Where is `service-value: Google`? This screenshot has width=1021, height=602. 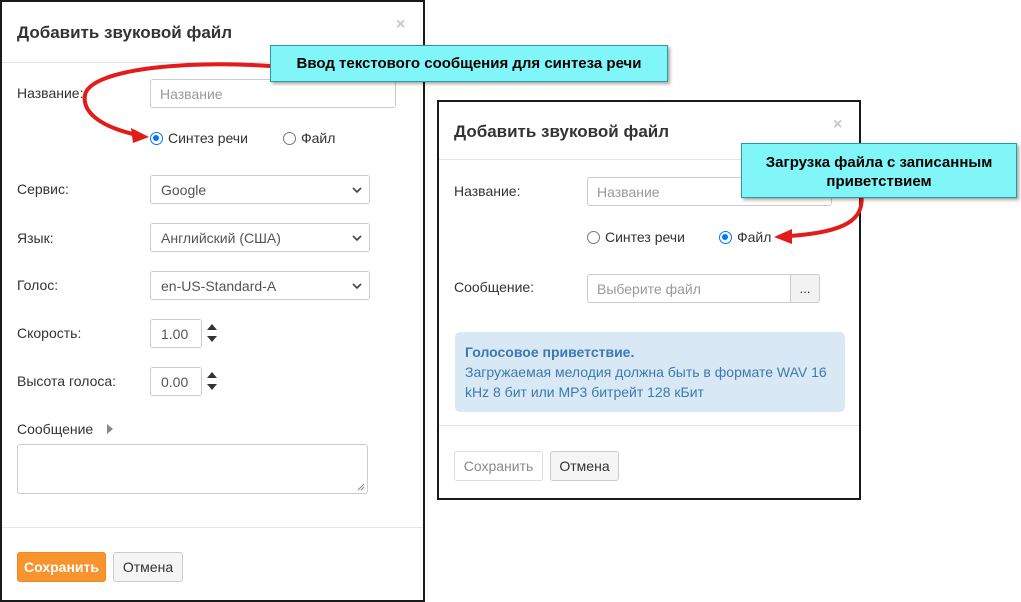 service-value: Google is located at coordinates (184, 190).